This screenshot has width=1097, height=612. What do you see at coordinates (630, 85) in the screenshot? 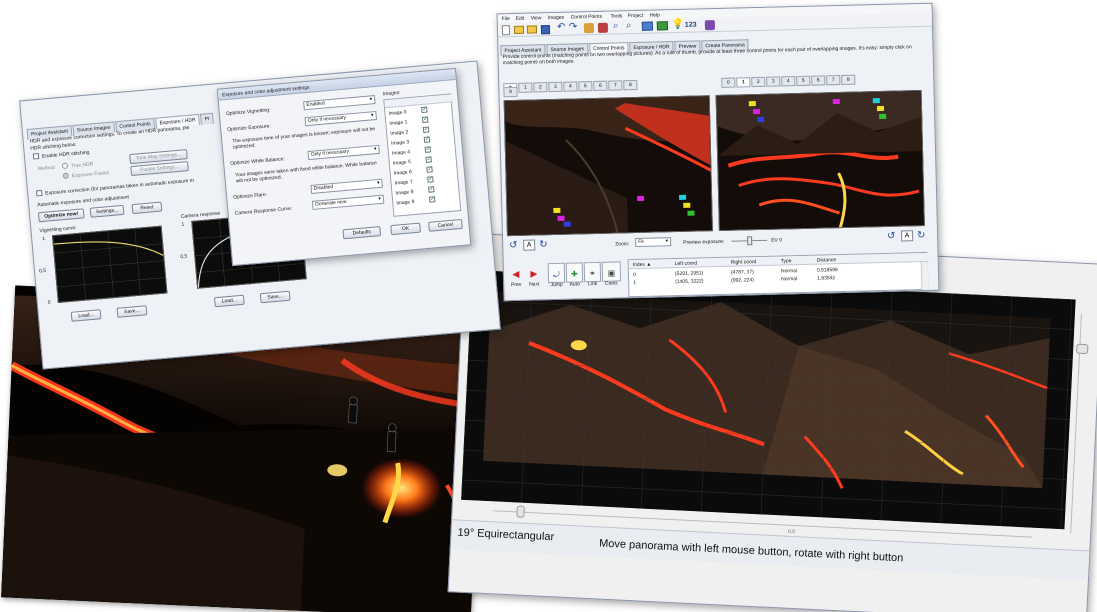
I see `left-tab: 8` at bounding box center [630, 85].